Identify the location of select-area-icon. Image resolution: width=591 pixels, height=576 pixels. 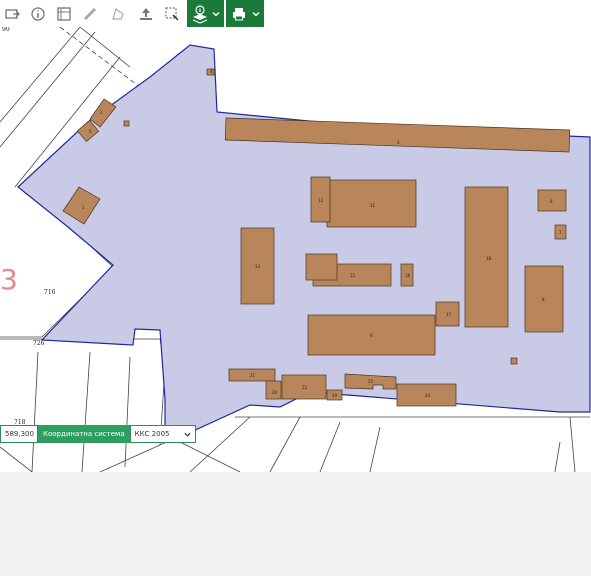
(172, 13).